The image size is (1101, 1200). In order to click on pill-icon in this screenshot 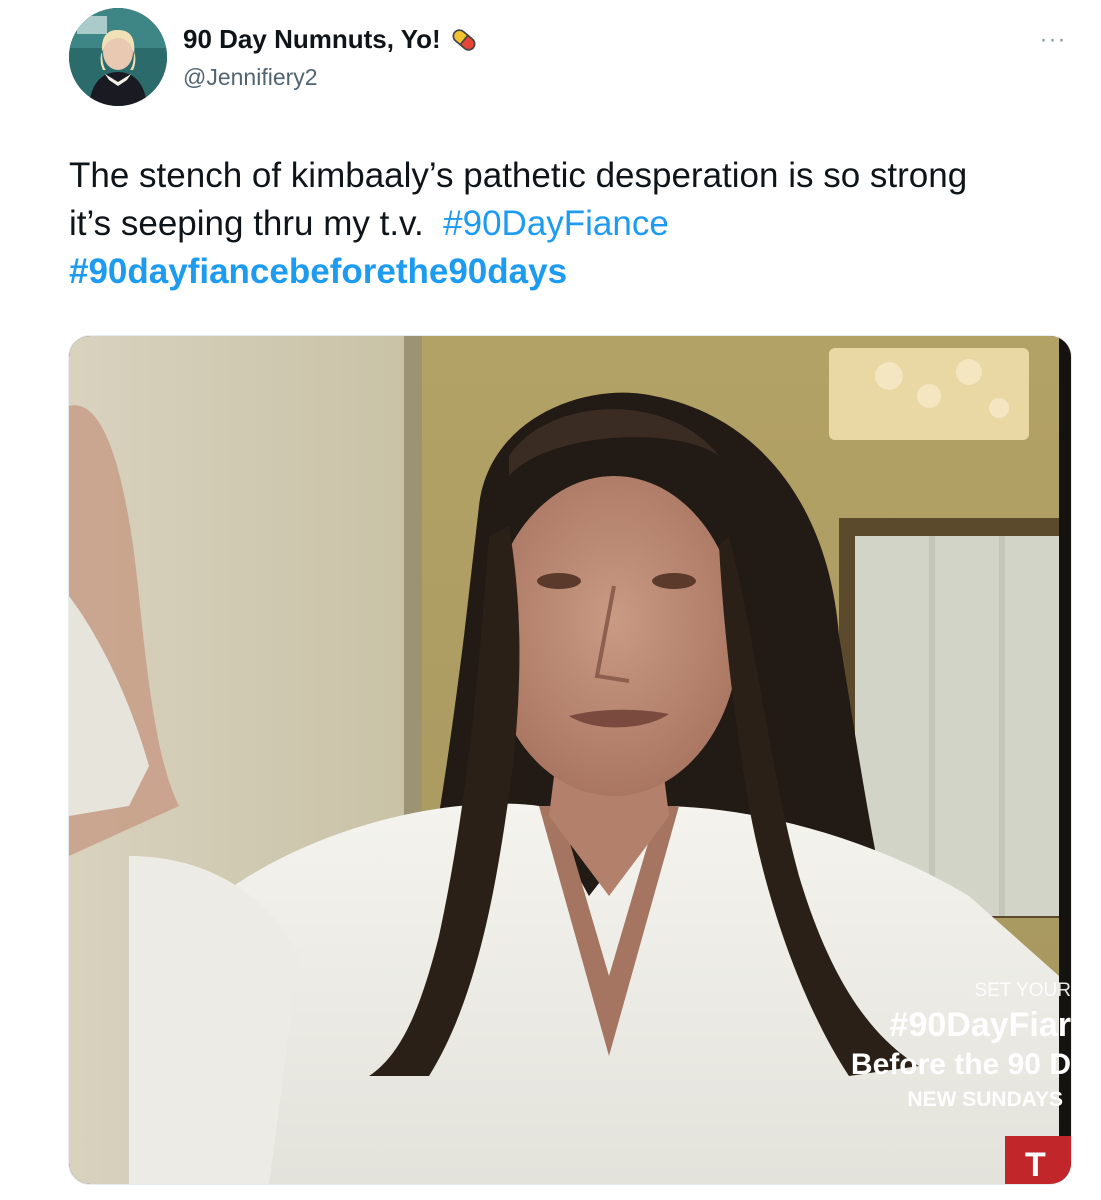, I will do `click(464, 40)`.